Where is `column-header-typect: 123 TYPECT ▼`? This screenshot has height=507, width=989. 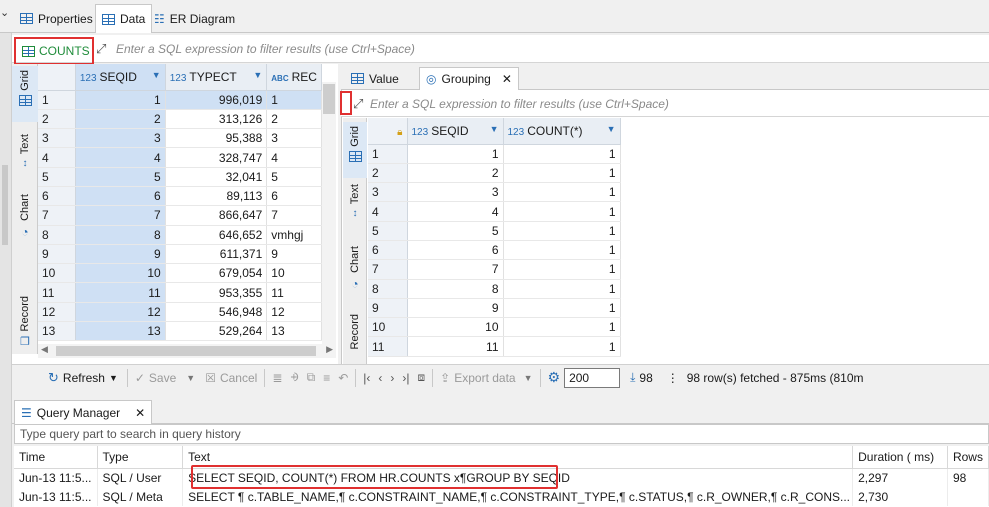
column-header-typect: 123 TYPECT ▼ is located at coordinates (216, 77).